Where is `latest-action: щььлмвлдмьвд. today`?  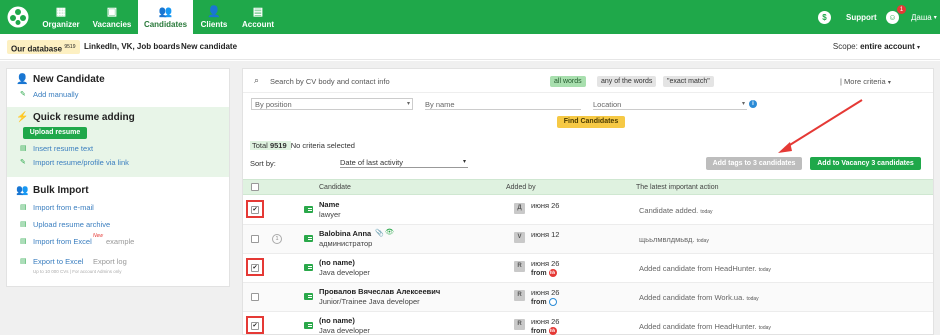
latest-action: щььлмвлдмьвд. today is located at coordinates (674, 239).